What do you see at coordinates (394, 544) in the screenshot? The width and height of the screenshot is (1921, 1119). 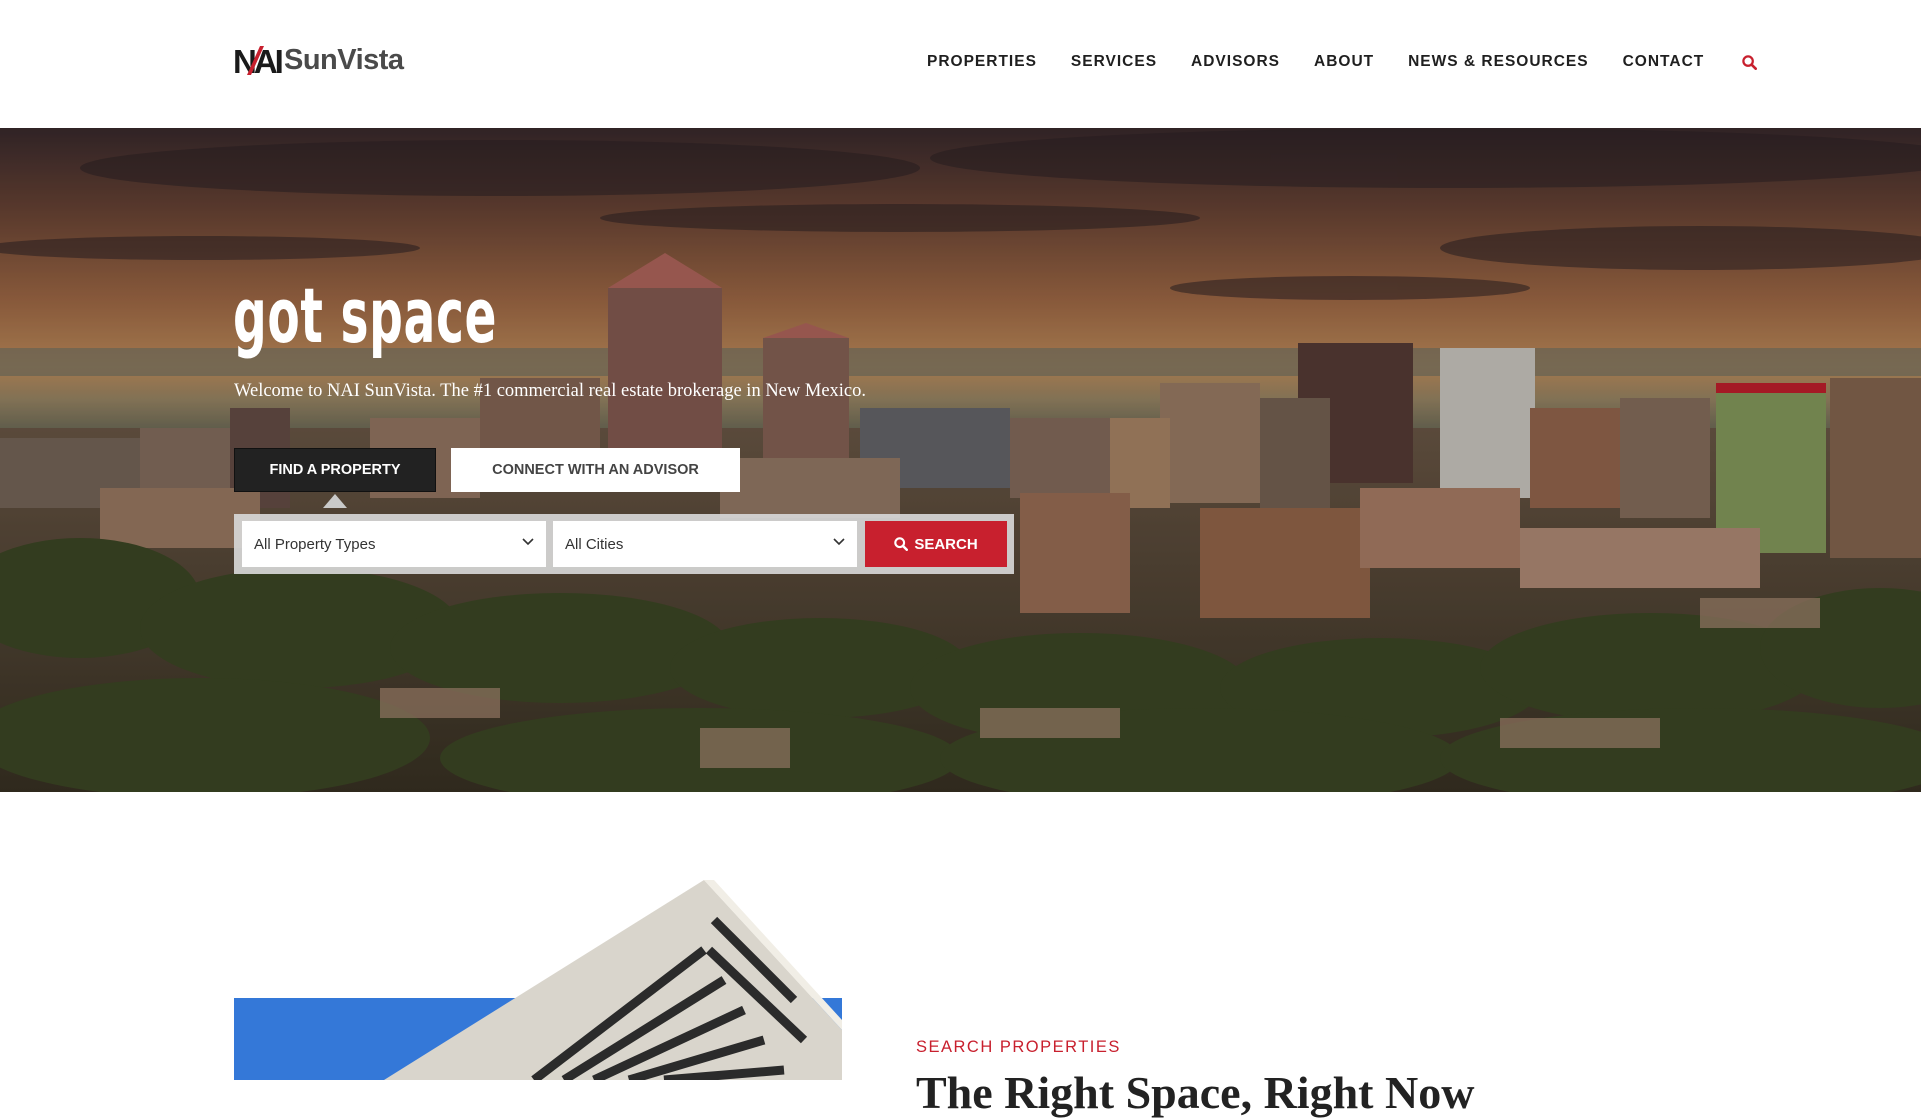 I see `property-type-select: All Property Types` at bounding box center [394, 544].